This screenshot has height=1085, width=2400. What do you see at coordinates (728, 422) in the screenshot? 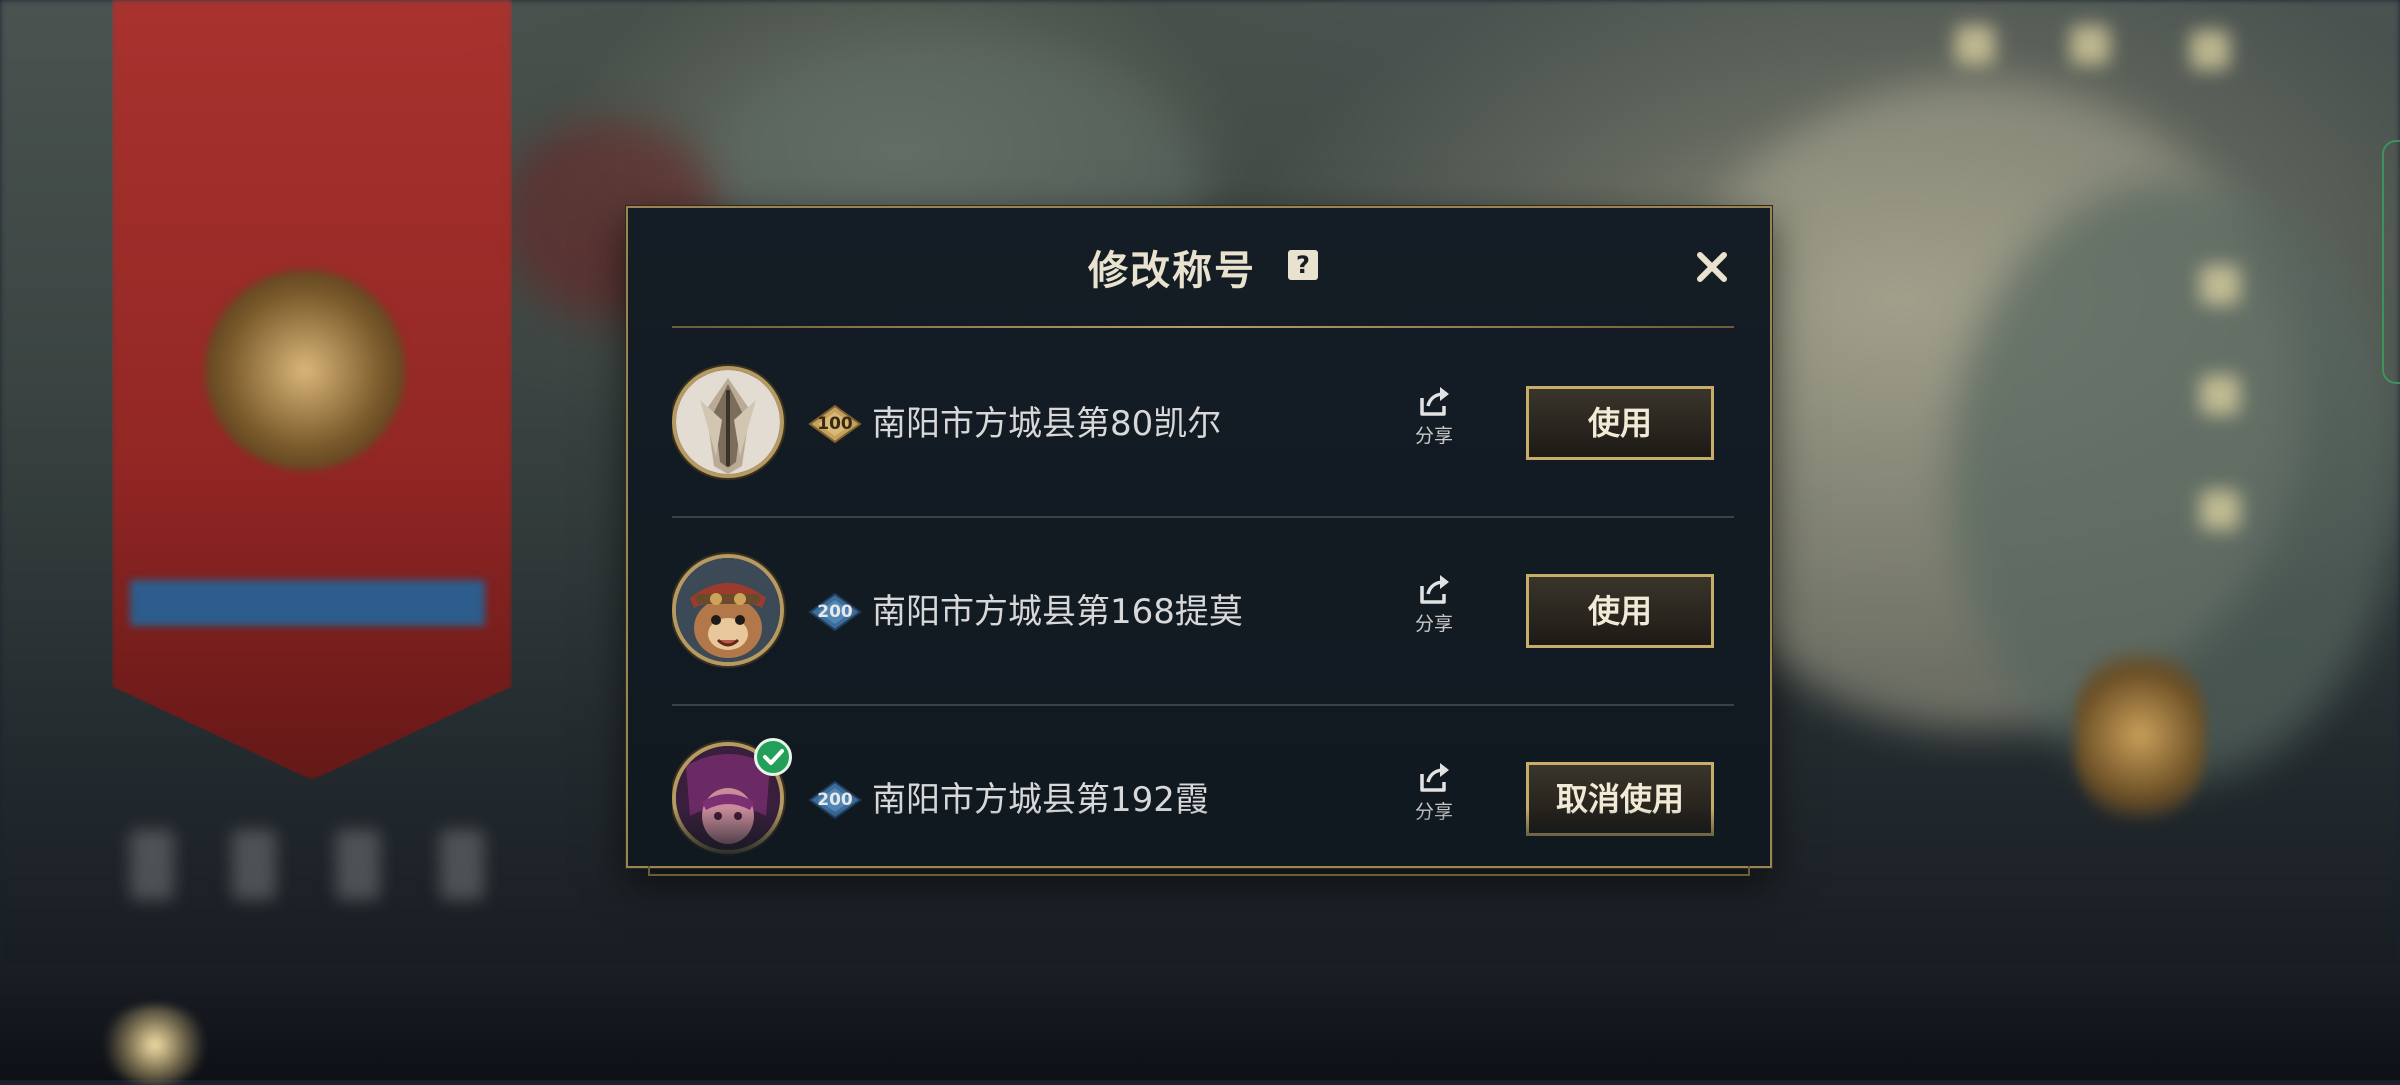
I see `kayle-avatar-icon` at bounding box center [728, 422].